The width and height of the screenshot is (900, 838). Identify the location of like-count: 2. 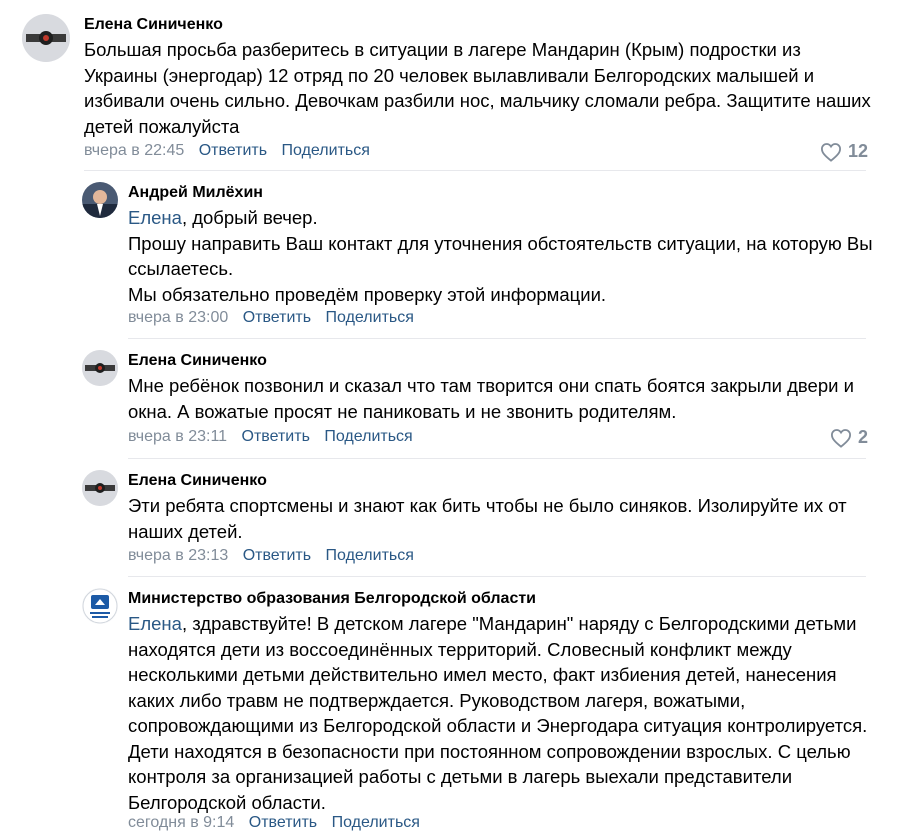
(863, 437).